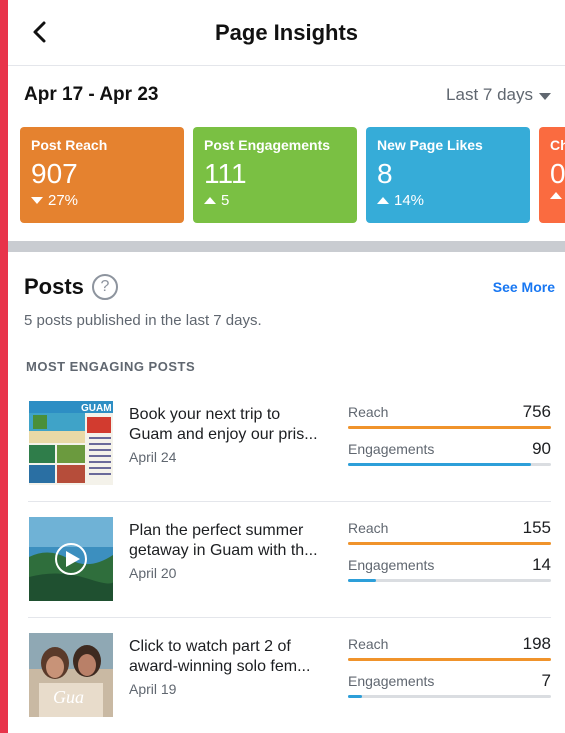 The width and height of the screenshot is (565, 733). I want to click on header: Page Insights, so click(286, 33).